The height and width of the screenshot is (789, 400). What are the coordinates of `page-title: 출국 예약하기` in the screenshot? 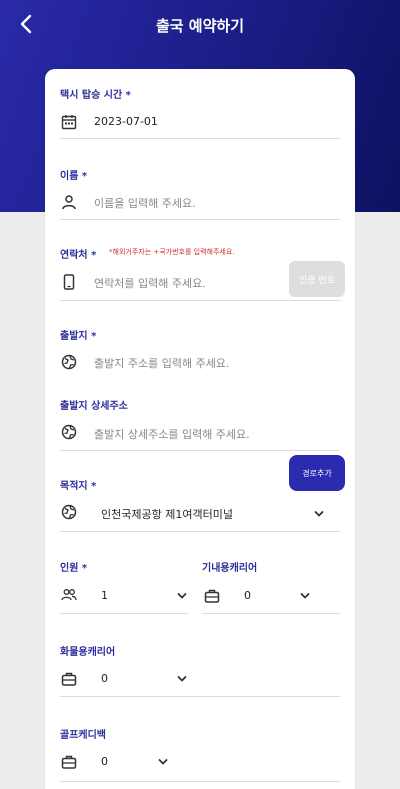 It's located at (200, 26).